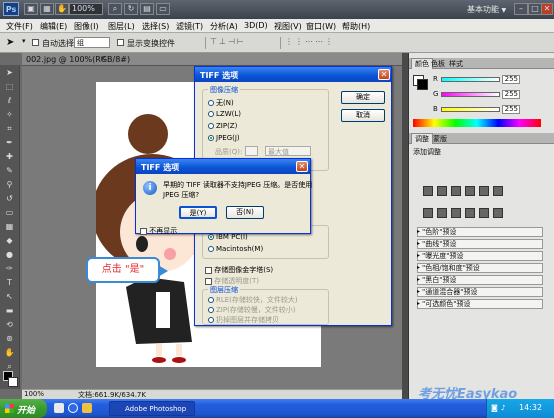  I want to click on color-balance-icon, so click(428, 213).